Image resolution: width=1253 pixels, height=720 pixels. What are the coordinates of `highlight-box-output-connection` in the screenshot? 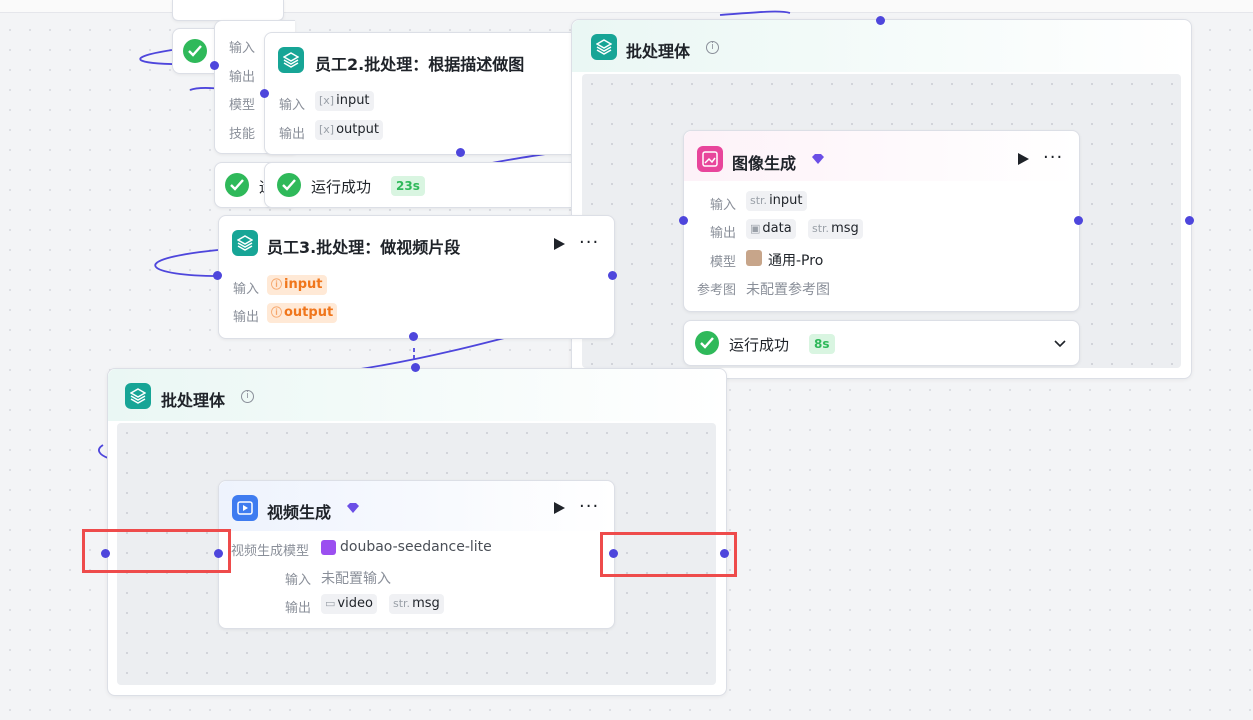 It's located at (668, 554).